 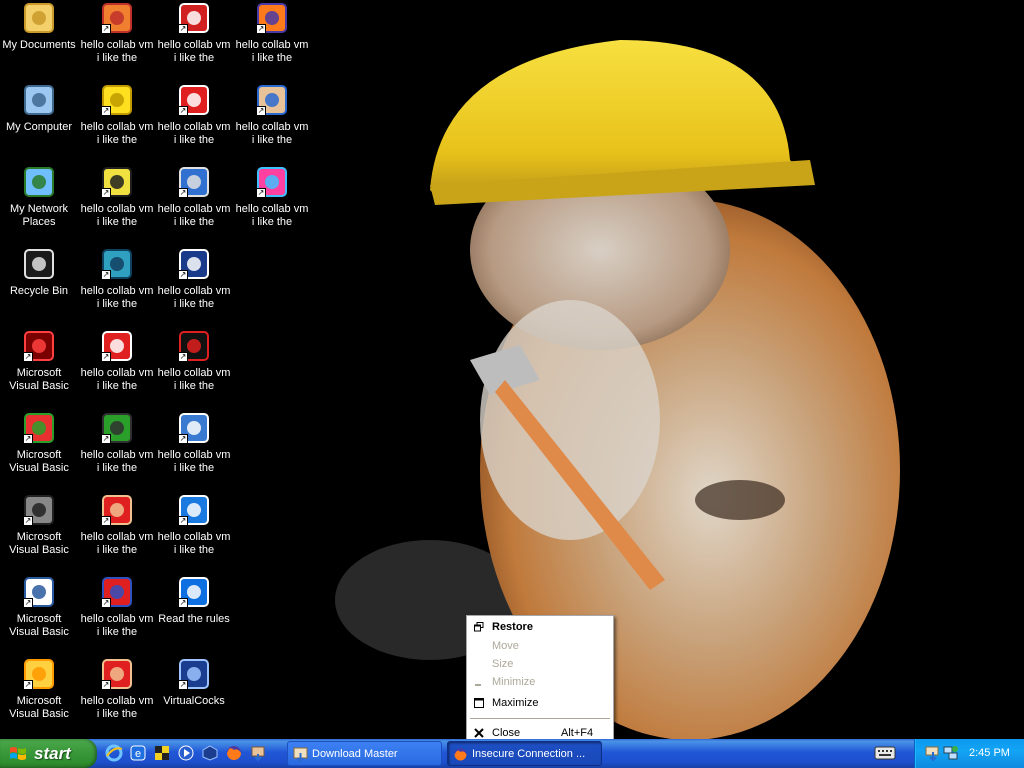 What do you see at coordinates (39, 45) in the screenshot?
I see `desktop-icon-label: My Documents` at bounding box center [39, 45].